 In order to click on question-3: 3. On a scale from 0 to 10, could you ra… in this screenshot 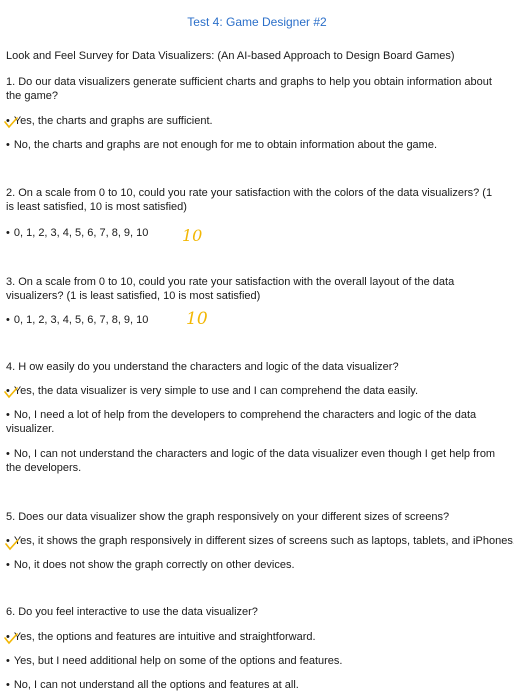, I will do `click(230, 289)`.